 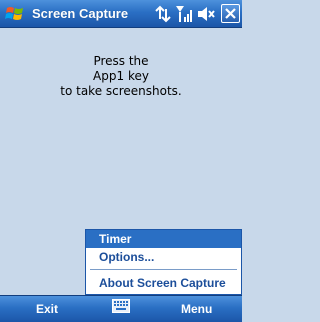 I want to click on instruction-message: Press the App1 key to take screenshots., so click(x=121, y=76).